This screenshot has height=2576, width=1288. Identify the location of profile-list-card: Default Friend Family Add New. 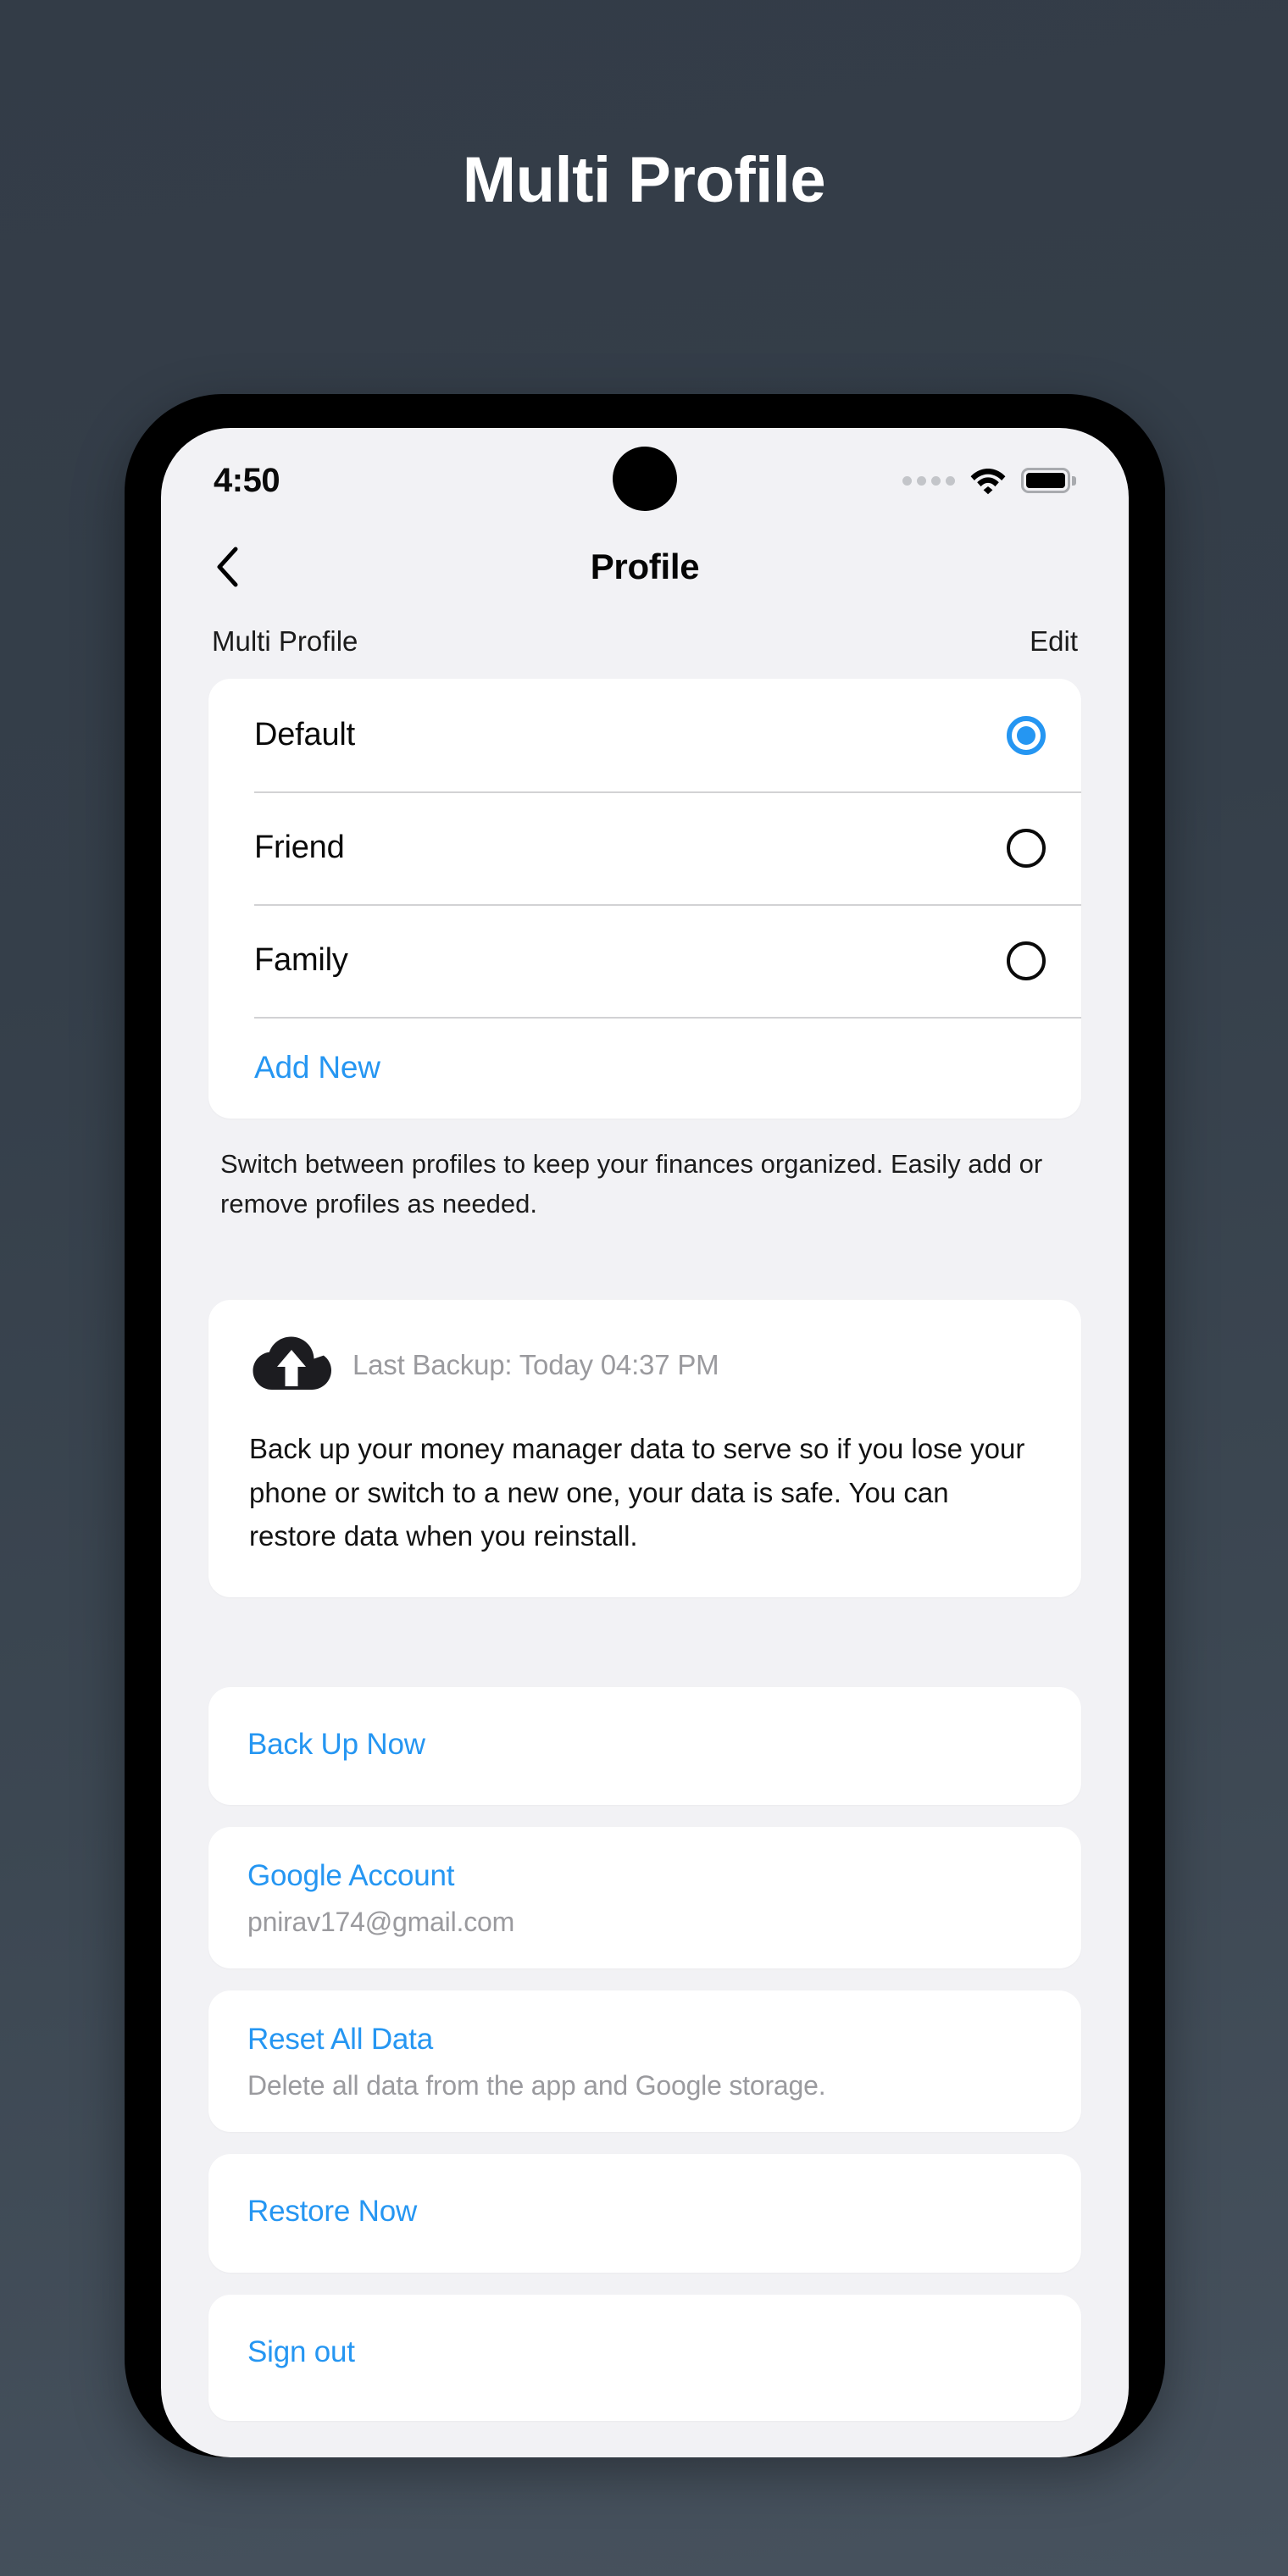
(644, 899).